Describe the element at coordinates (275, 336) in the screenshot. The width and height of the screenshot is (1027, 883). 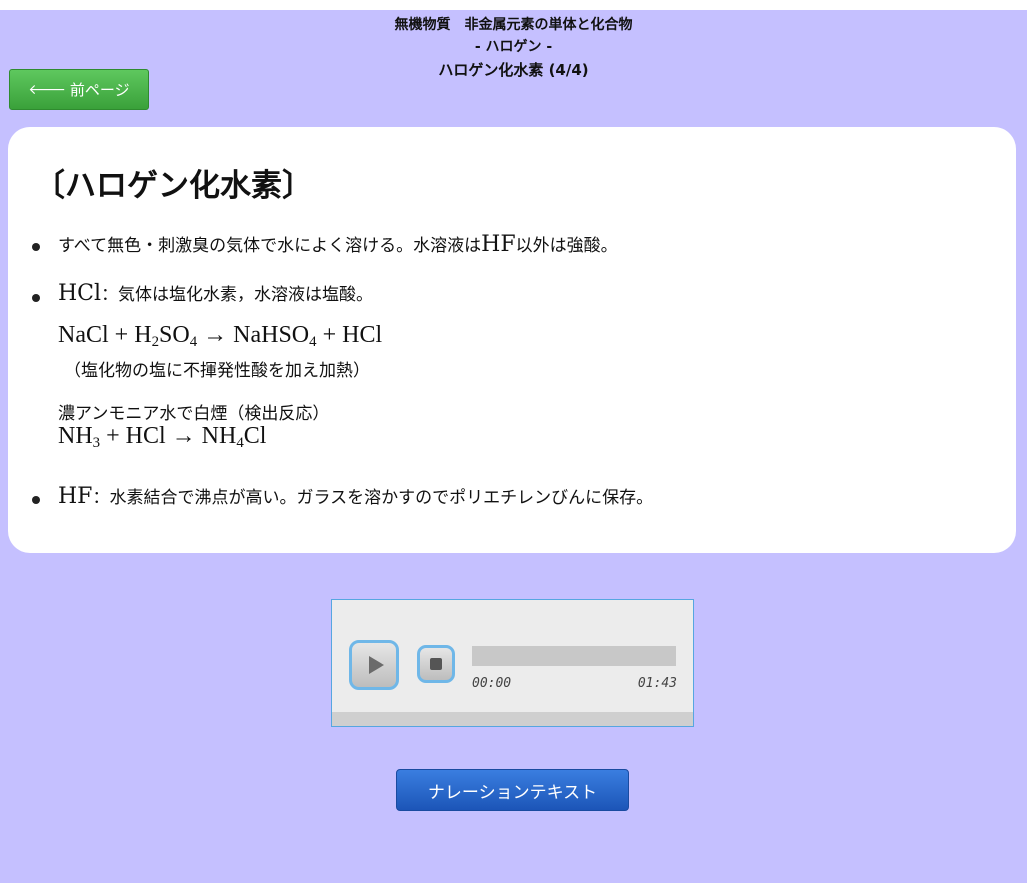
I see `eq1-nahso4: NaHSO4` at that location.